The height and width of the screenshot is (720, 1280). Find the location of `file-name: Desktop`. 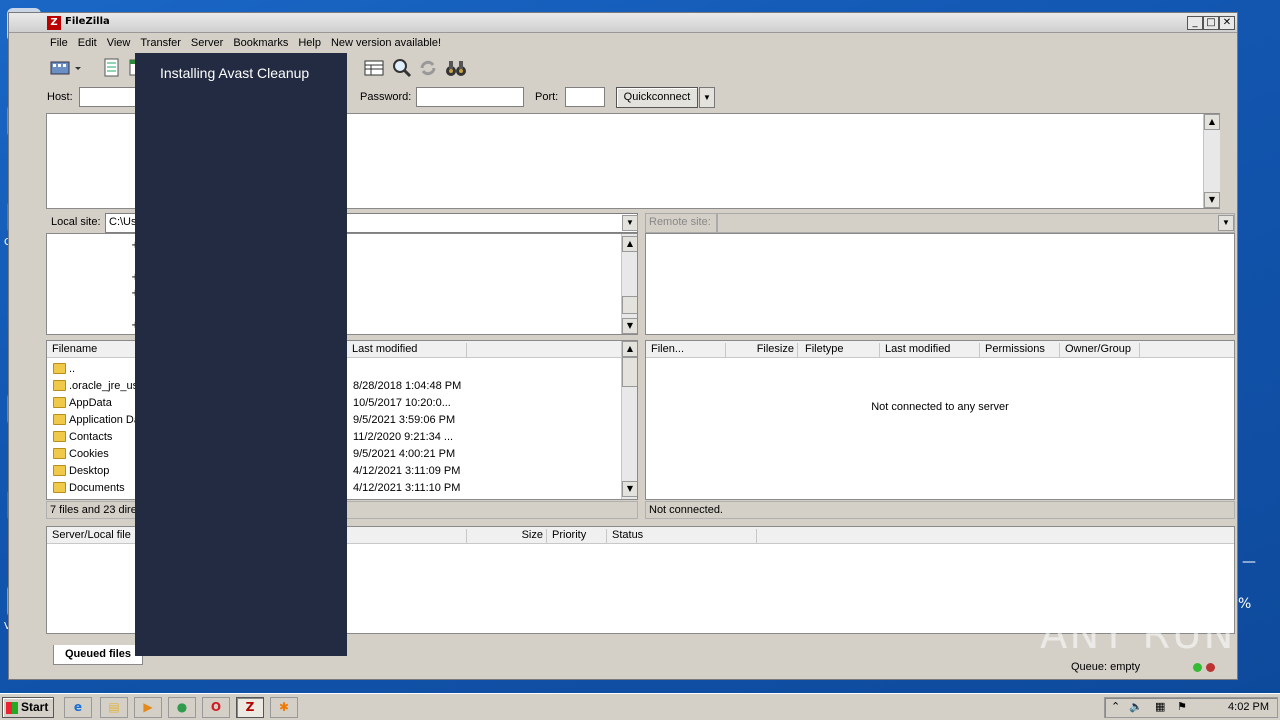

file-name: Desktop is located at coordinates (89, 471).